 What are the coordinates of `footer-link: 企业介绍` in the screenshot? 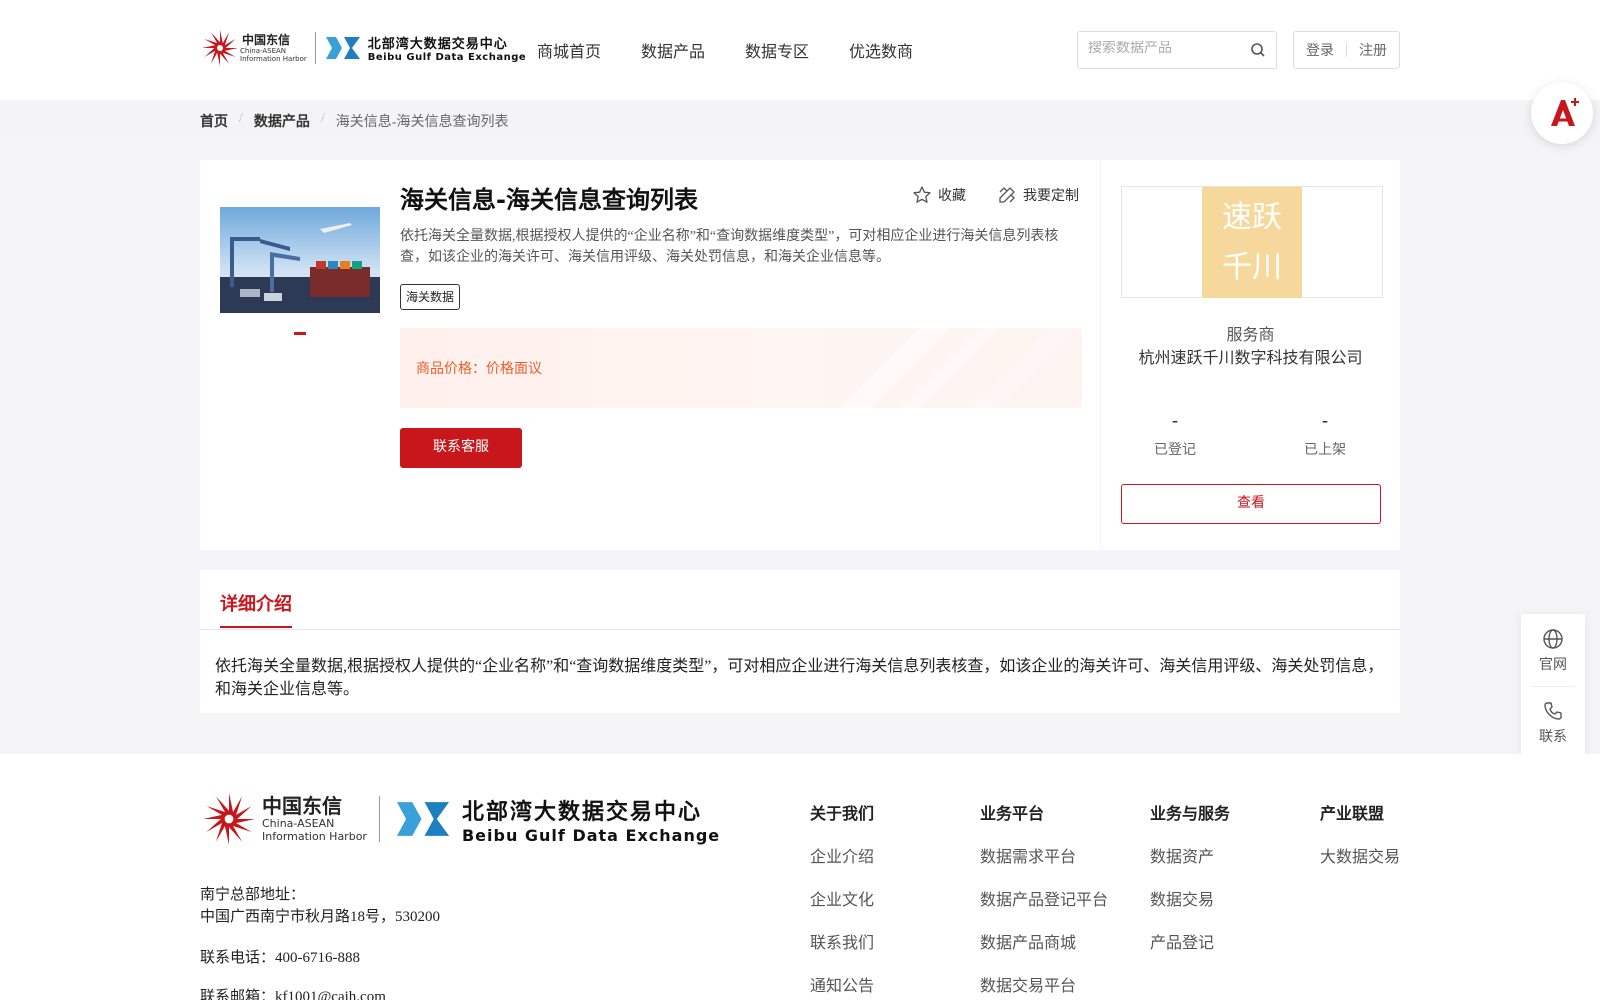 It's located at (842, 855).